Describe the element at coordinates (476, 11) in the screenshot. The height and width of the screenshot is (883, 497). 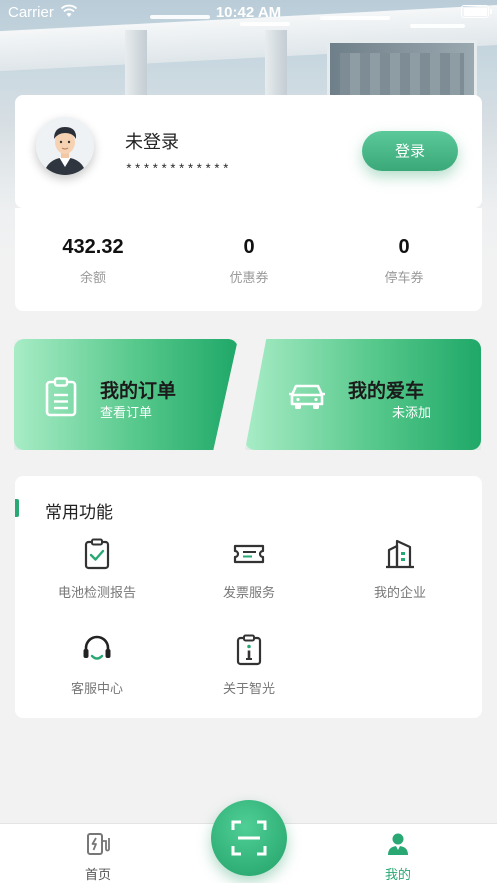
I see `battery-icon` at that location.